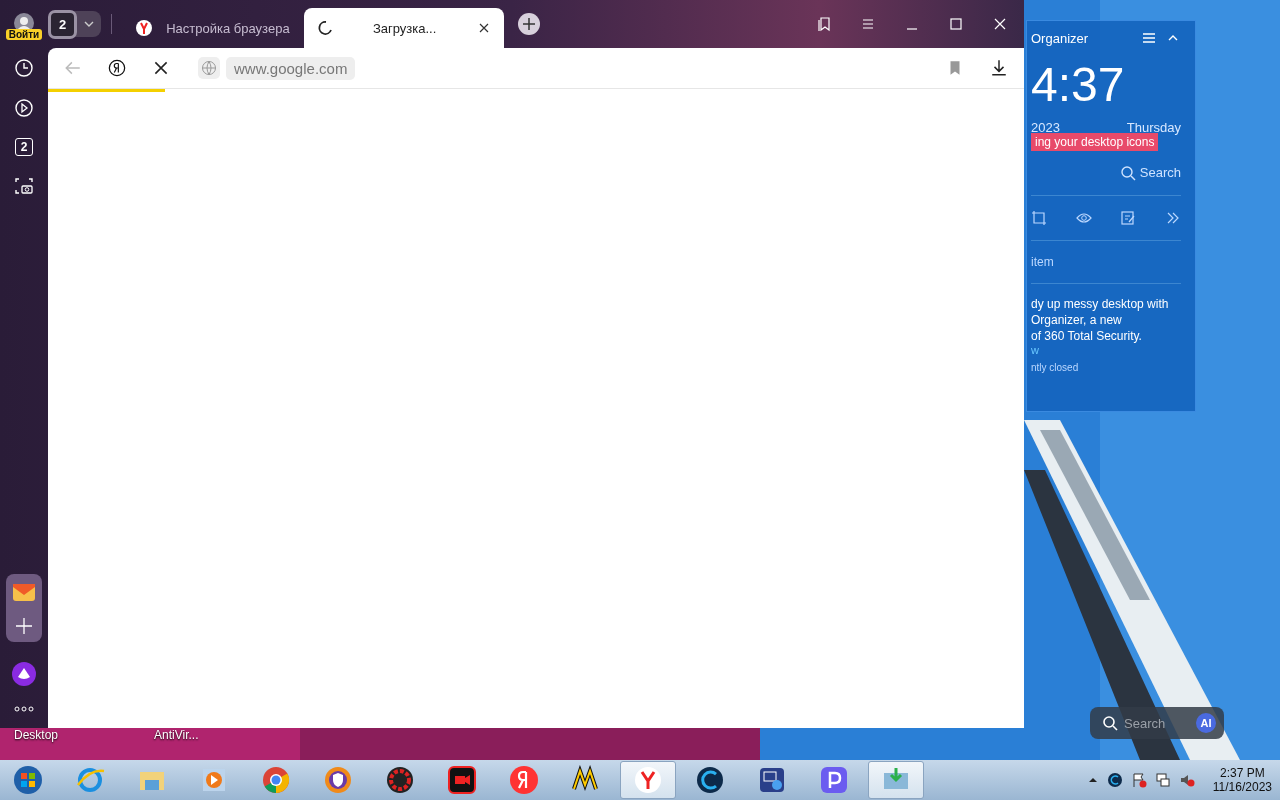 Image resolution: width=1280 pixels, height=800 pixels. I want to click on panel-title: Organizer, so click(1060, 38).